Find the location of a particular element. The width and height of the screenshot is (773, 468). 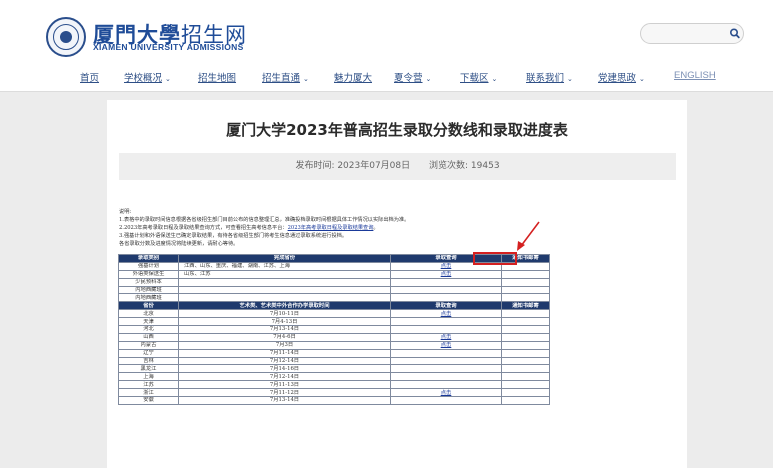

nav-map: 招生地图 is located at coordinates (217, 77).